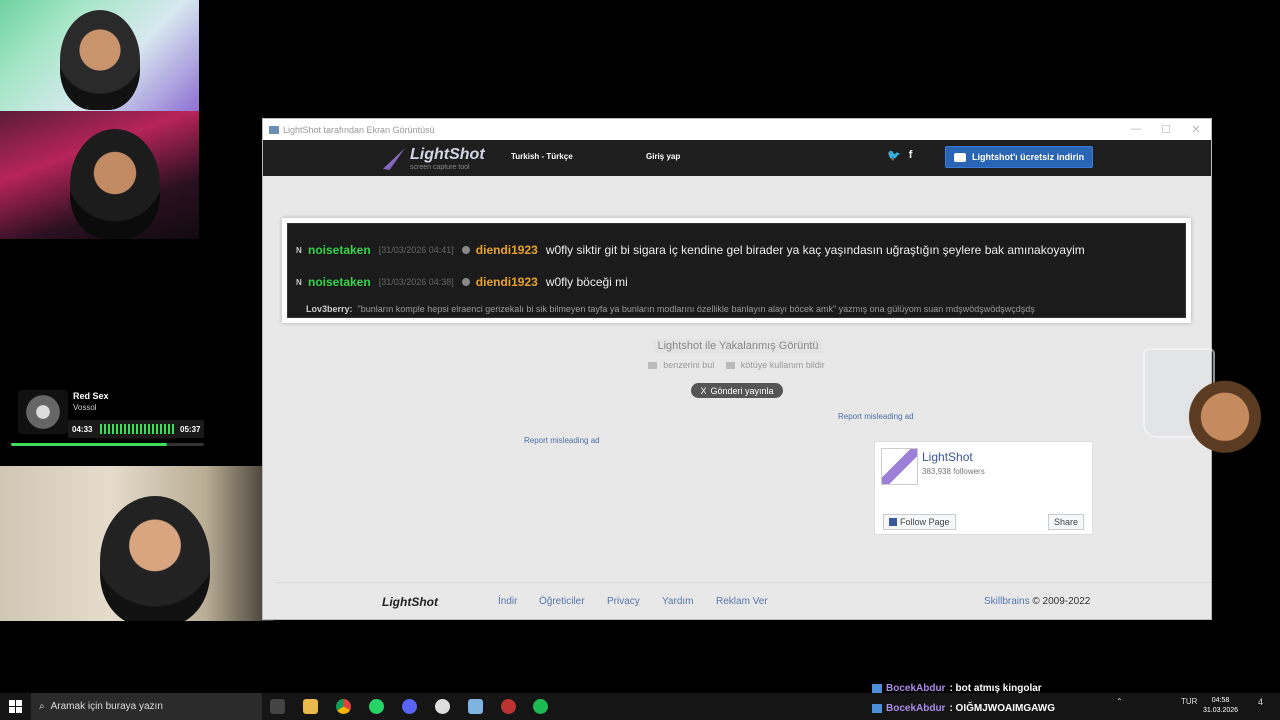 The height and width of the screenshot is (720, 1280). I want to click on spotify-icon, so click(540, 706).